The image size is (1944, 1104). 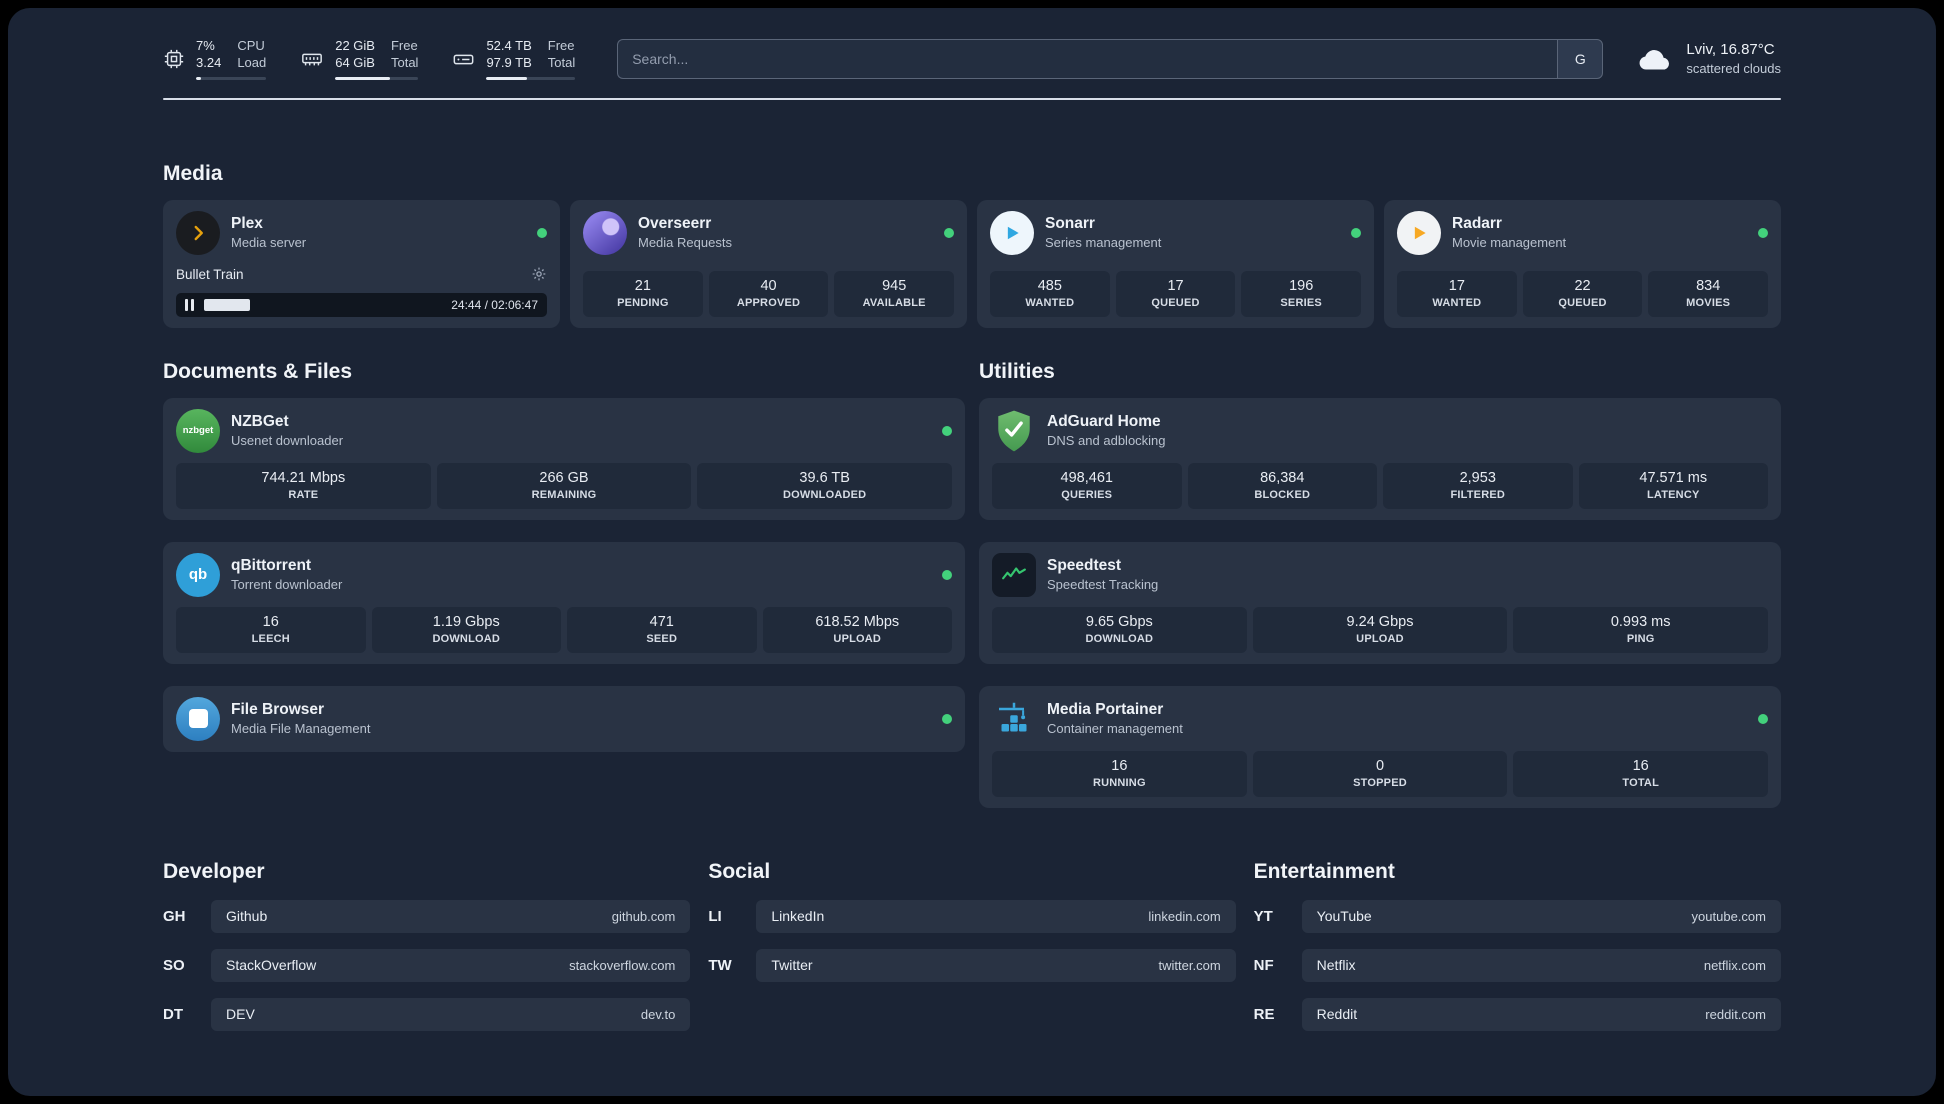 I want to click on portainer-icon, so click(x=1014, y=719).